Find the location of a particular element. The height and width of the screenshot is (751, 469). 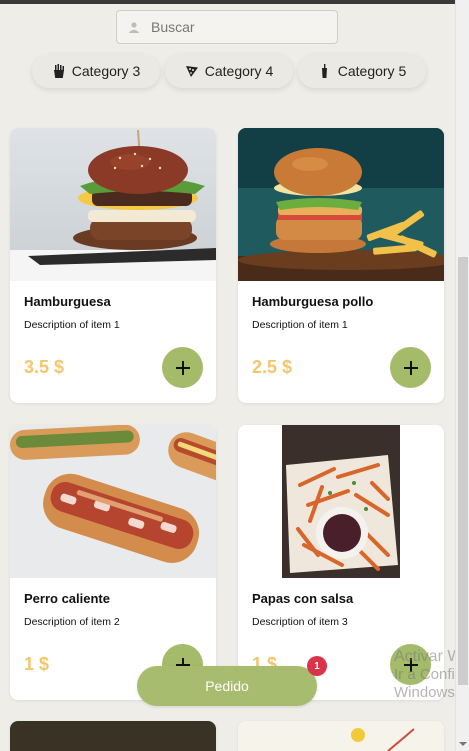

item-price: 2.5 $ is located at coordinates (272, 367).